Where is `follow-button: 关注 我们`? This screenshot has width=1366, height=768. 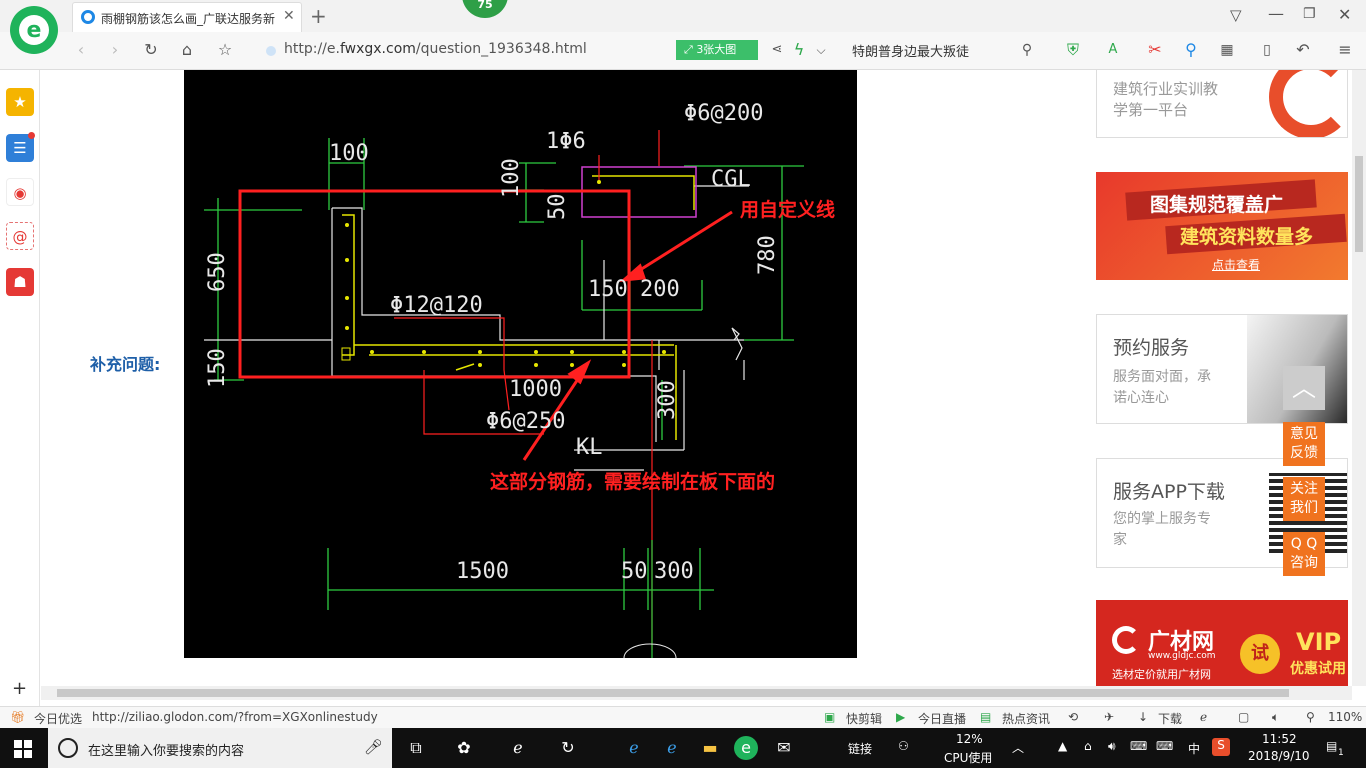 follow-button: 关注 我们 is located at coordinates (1304, 499).